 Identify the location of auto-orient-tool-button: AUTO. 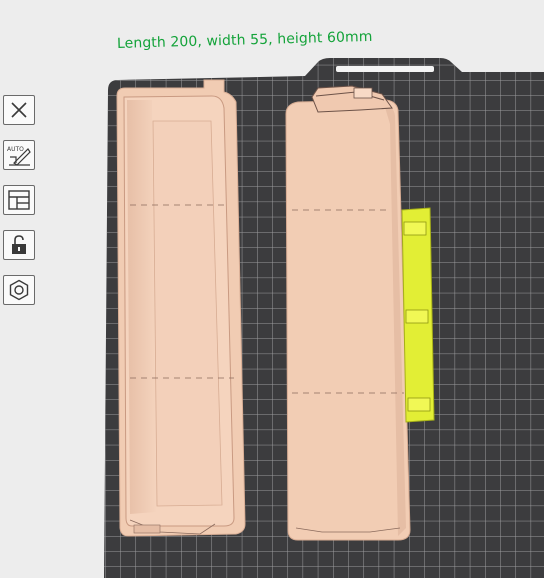
(19, 155).